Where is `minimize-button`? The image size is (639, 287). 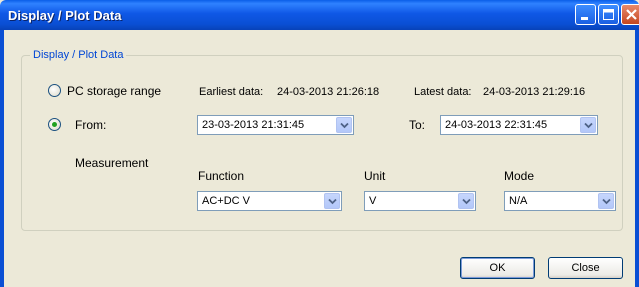 minimize-button is located at coordinates (585, 14).